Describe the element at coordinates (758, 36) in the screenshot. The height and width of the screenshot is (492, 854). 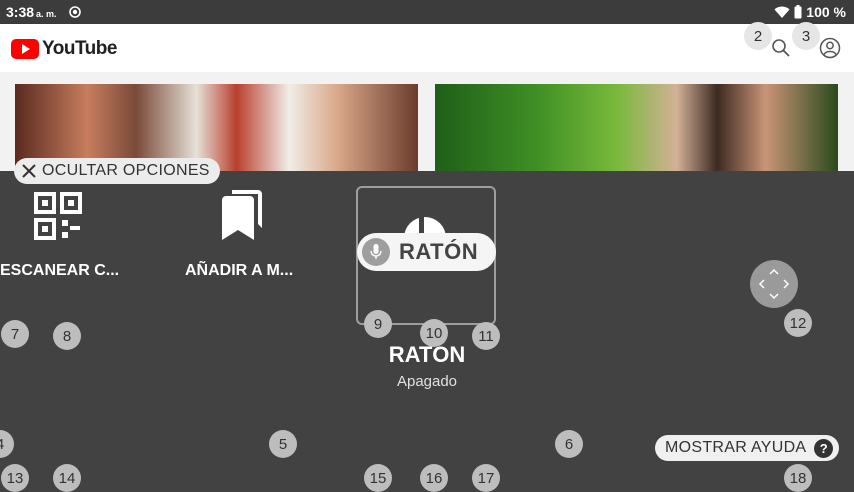
I see `marker-2: 2` at that location.